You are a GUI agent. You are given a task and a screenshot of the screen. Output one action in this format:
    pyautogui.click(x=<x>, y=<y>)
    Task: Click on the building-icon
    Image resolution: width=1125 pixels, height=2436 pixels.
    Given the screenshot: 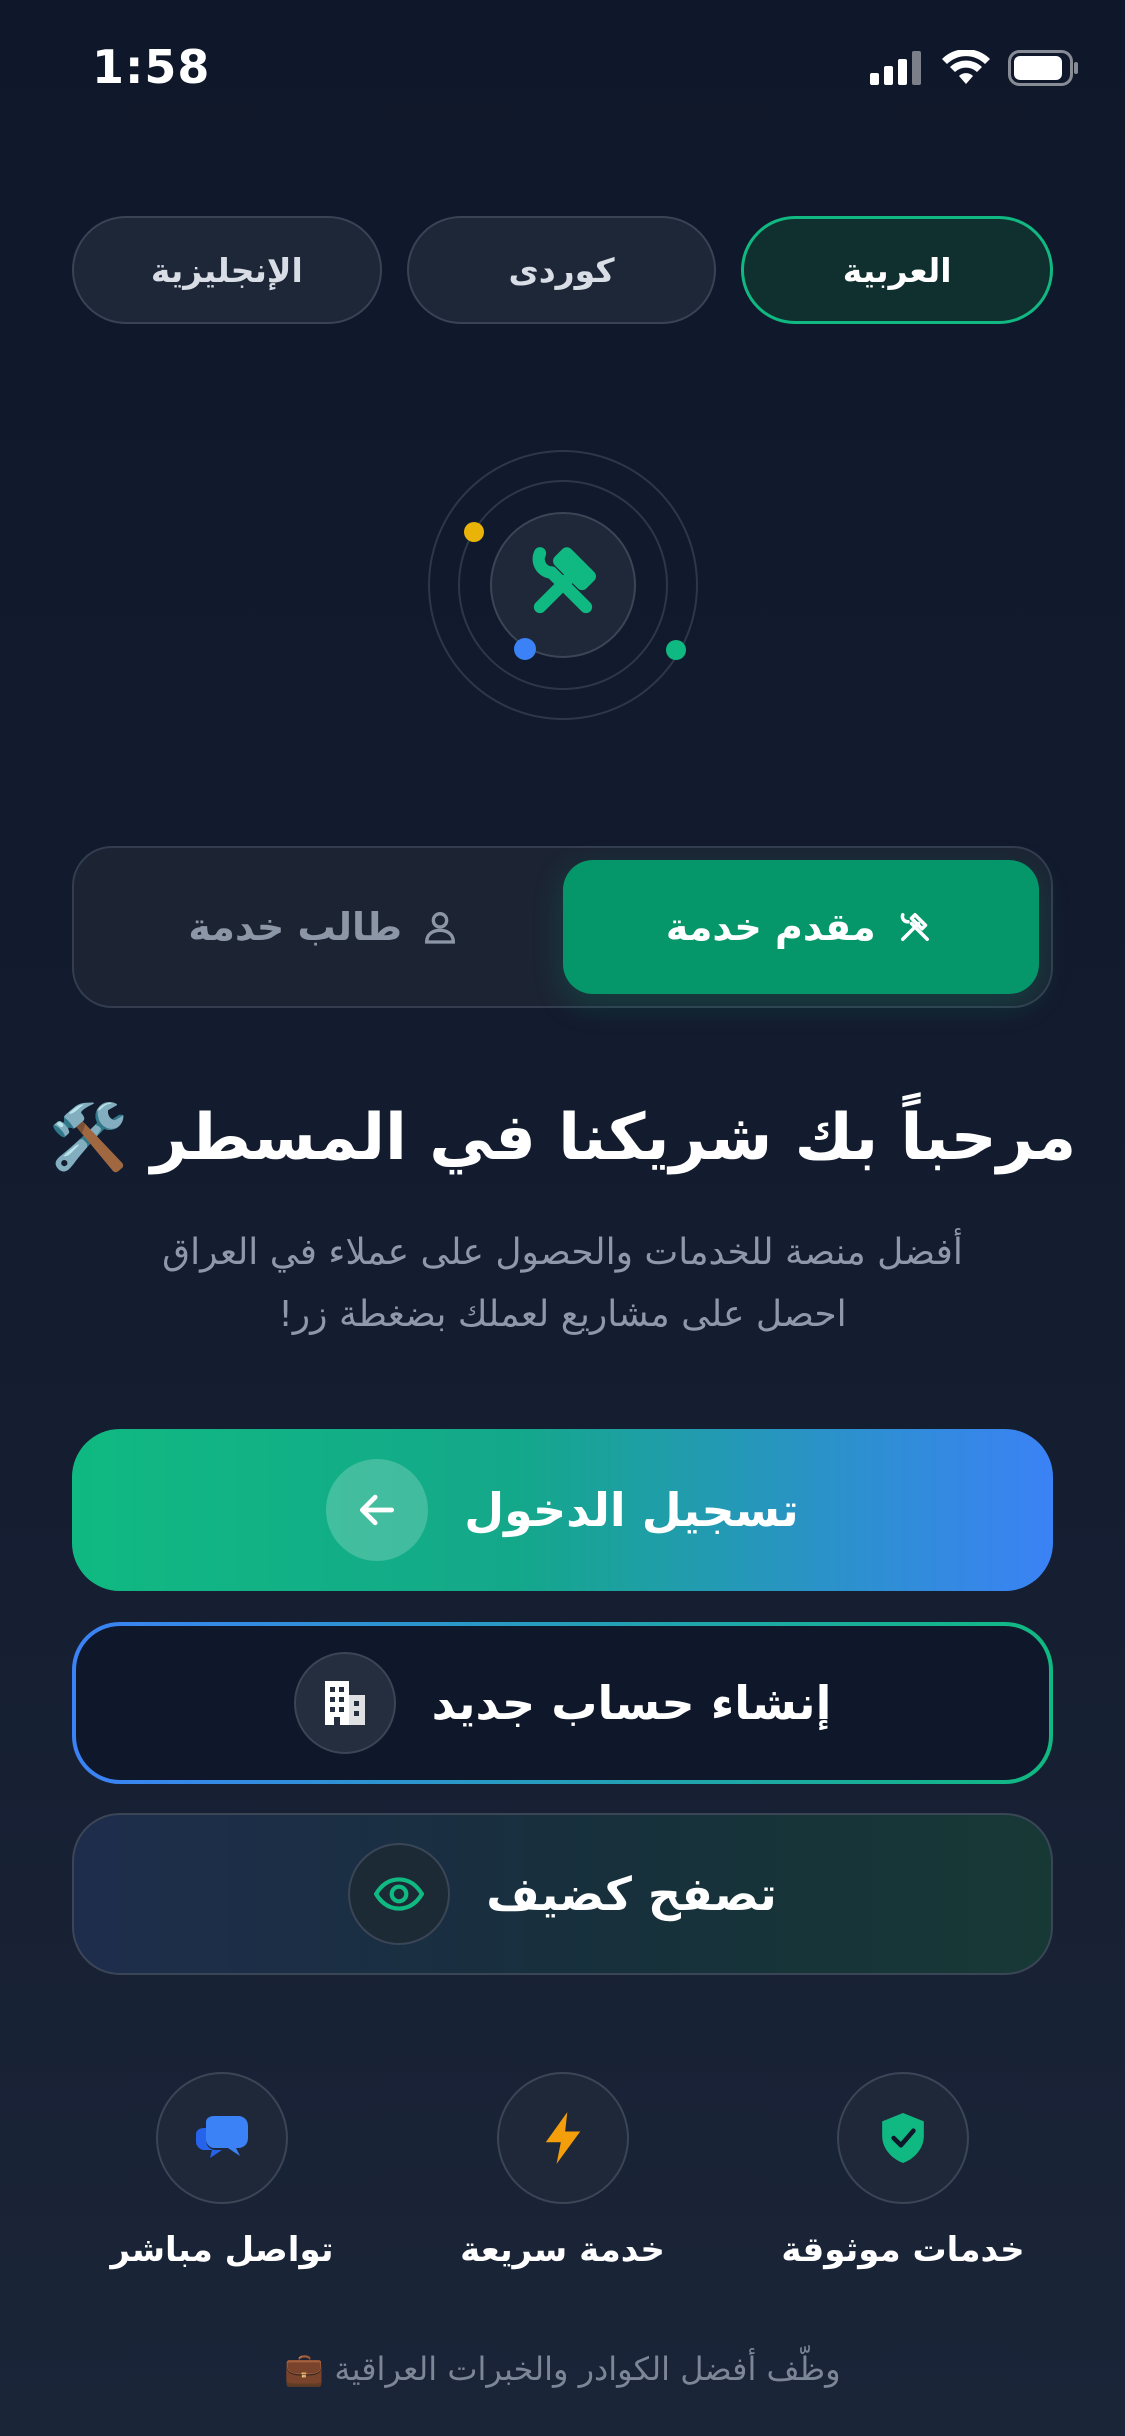 What is the action you would take?
    pyautogui.click(x=344, y=1703)
    